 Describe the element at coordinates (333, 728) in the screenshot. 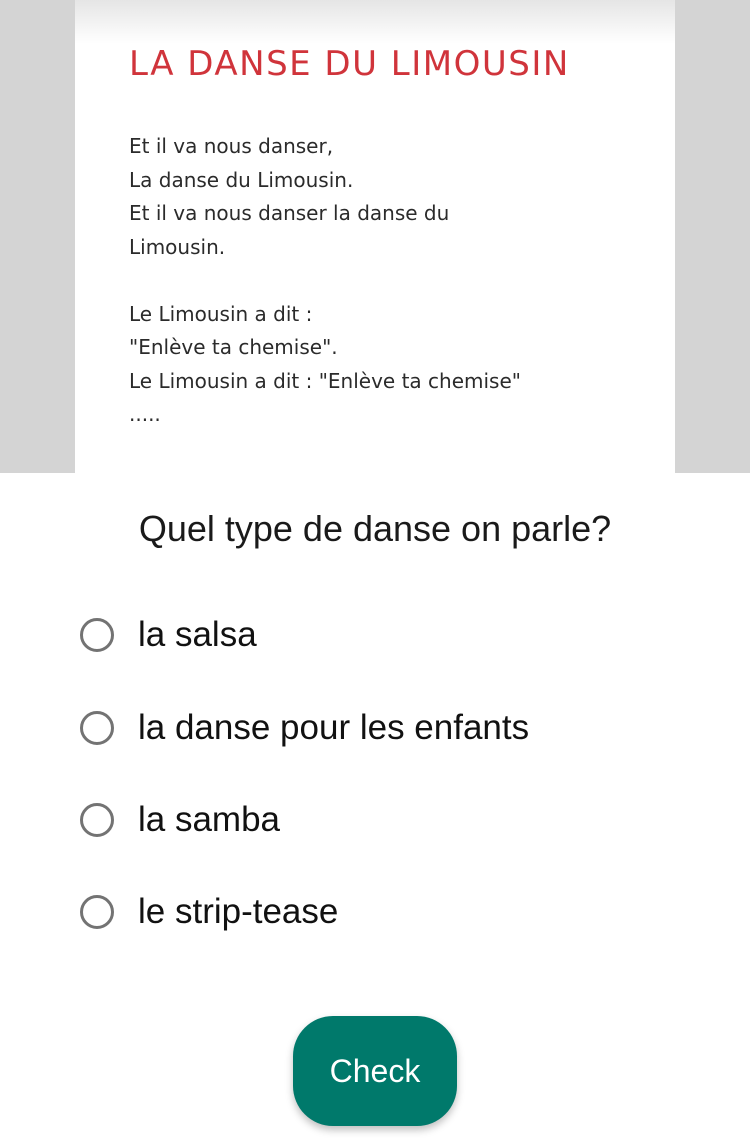

I see `option-label: la danse pour les enfants` at that location.